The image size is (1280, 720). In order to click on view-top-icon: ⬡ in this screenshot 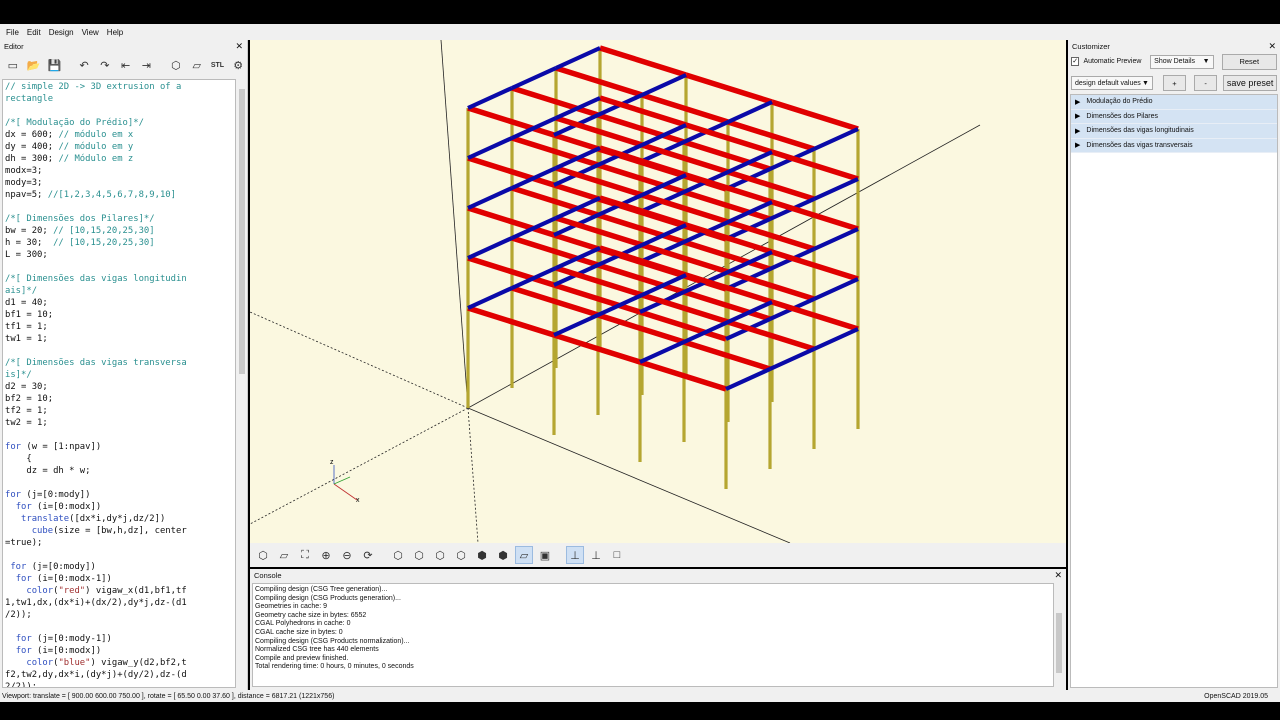, I will do `click(419, 555)`.